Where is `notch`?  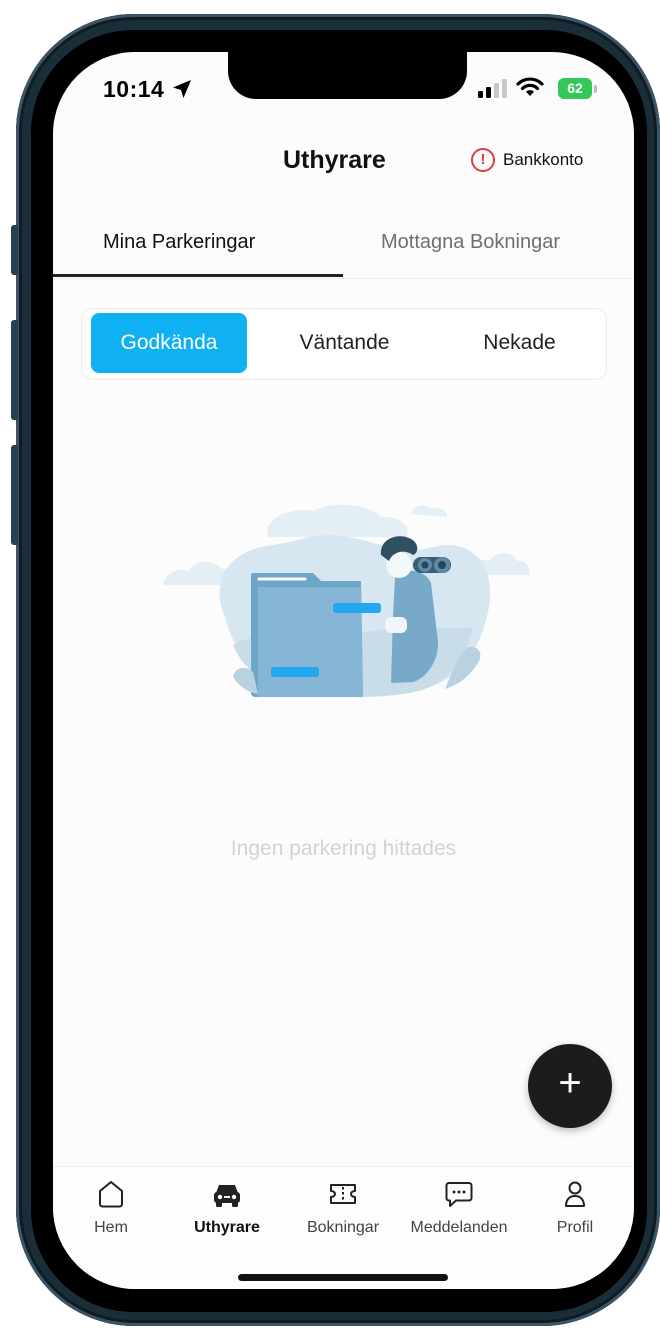 notch is located at coordinates (347, 75).